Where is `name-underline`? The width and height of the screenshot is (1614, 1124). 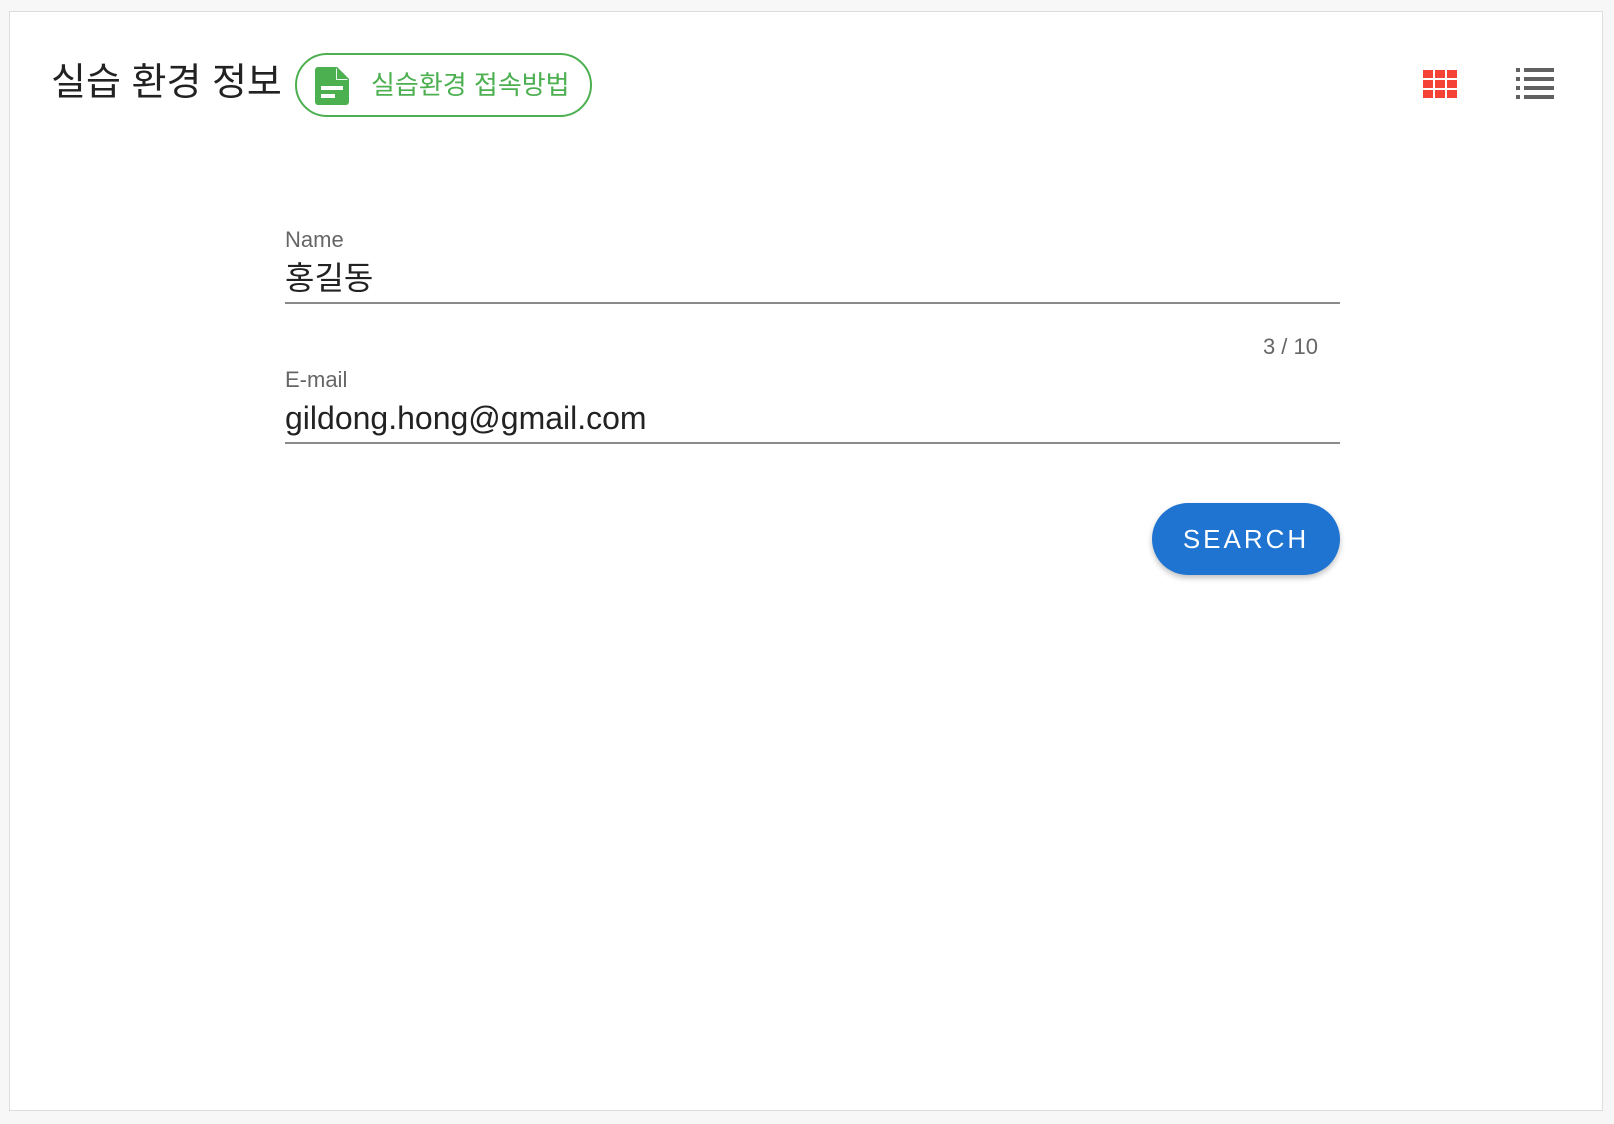
name-underline is located at coordinates (812, 303).